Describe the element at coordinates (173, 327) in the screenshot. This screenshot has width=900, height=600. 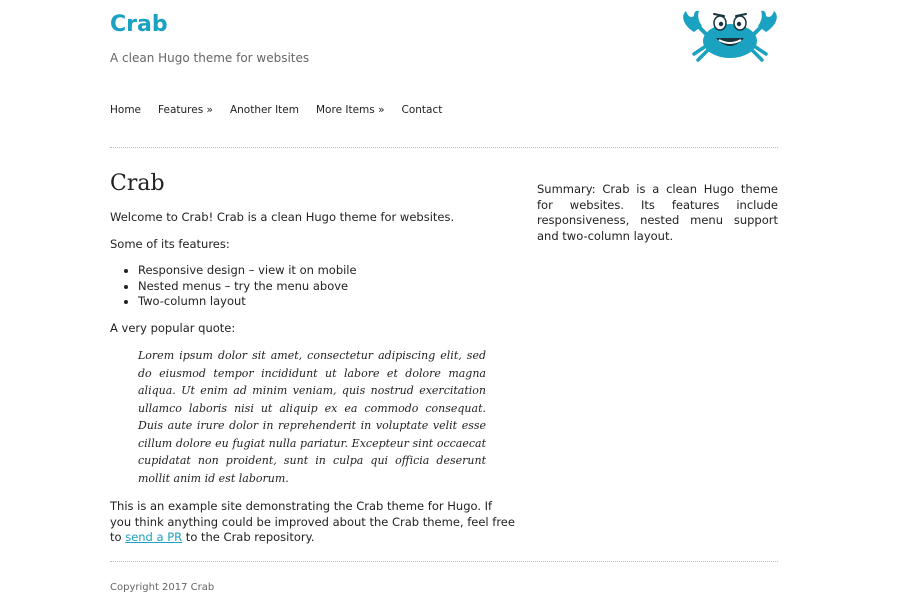
I see `quote-intro: A very popular quote:` at that location.